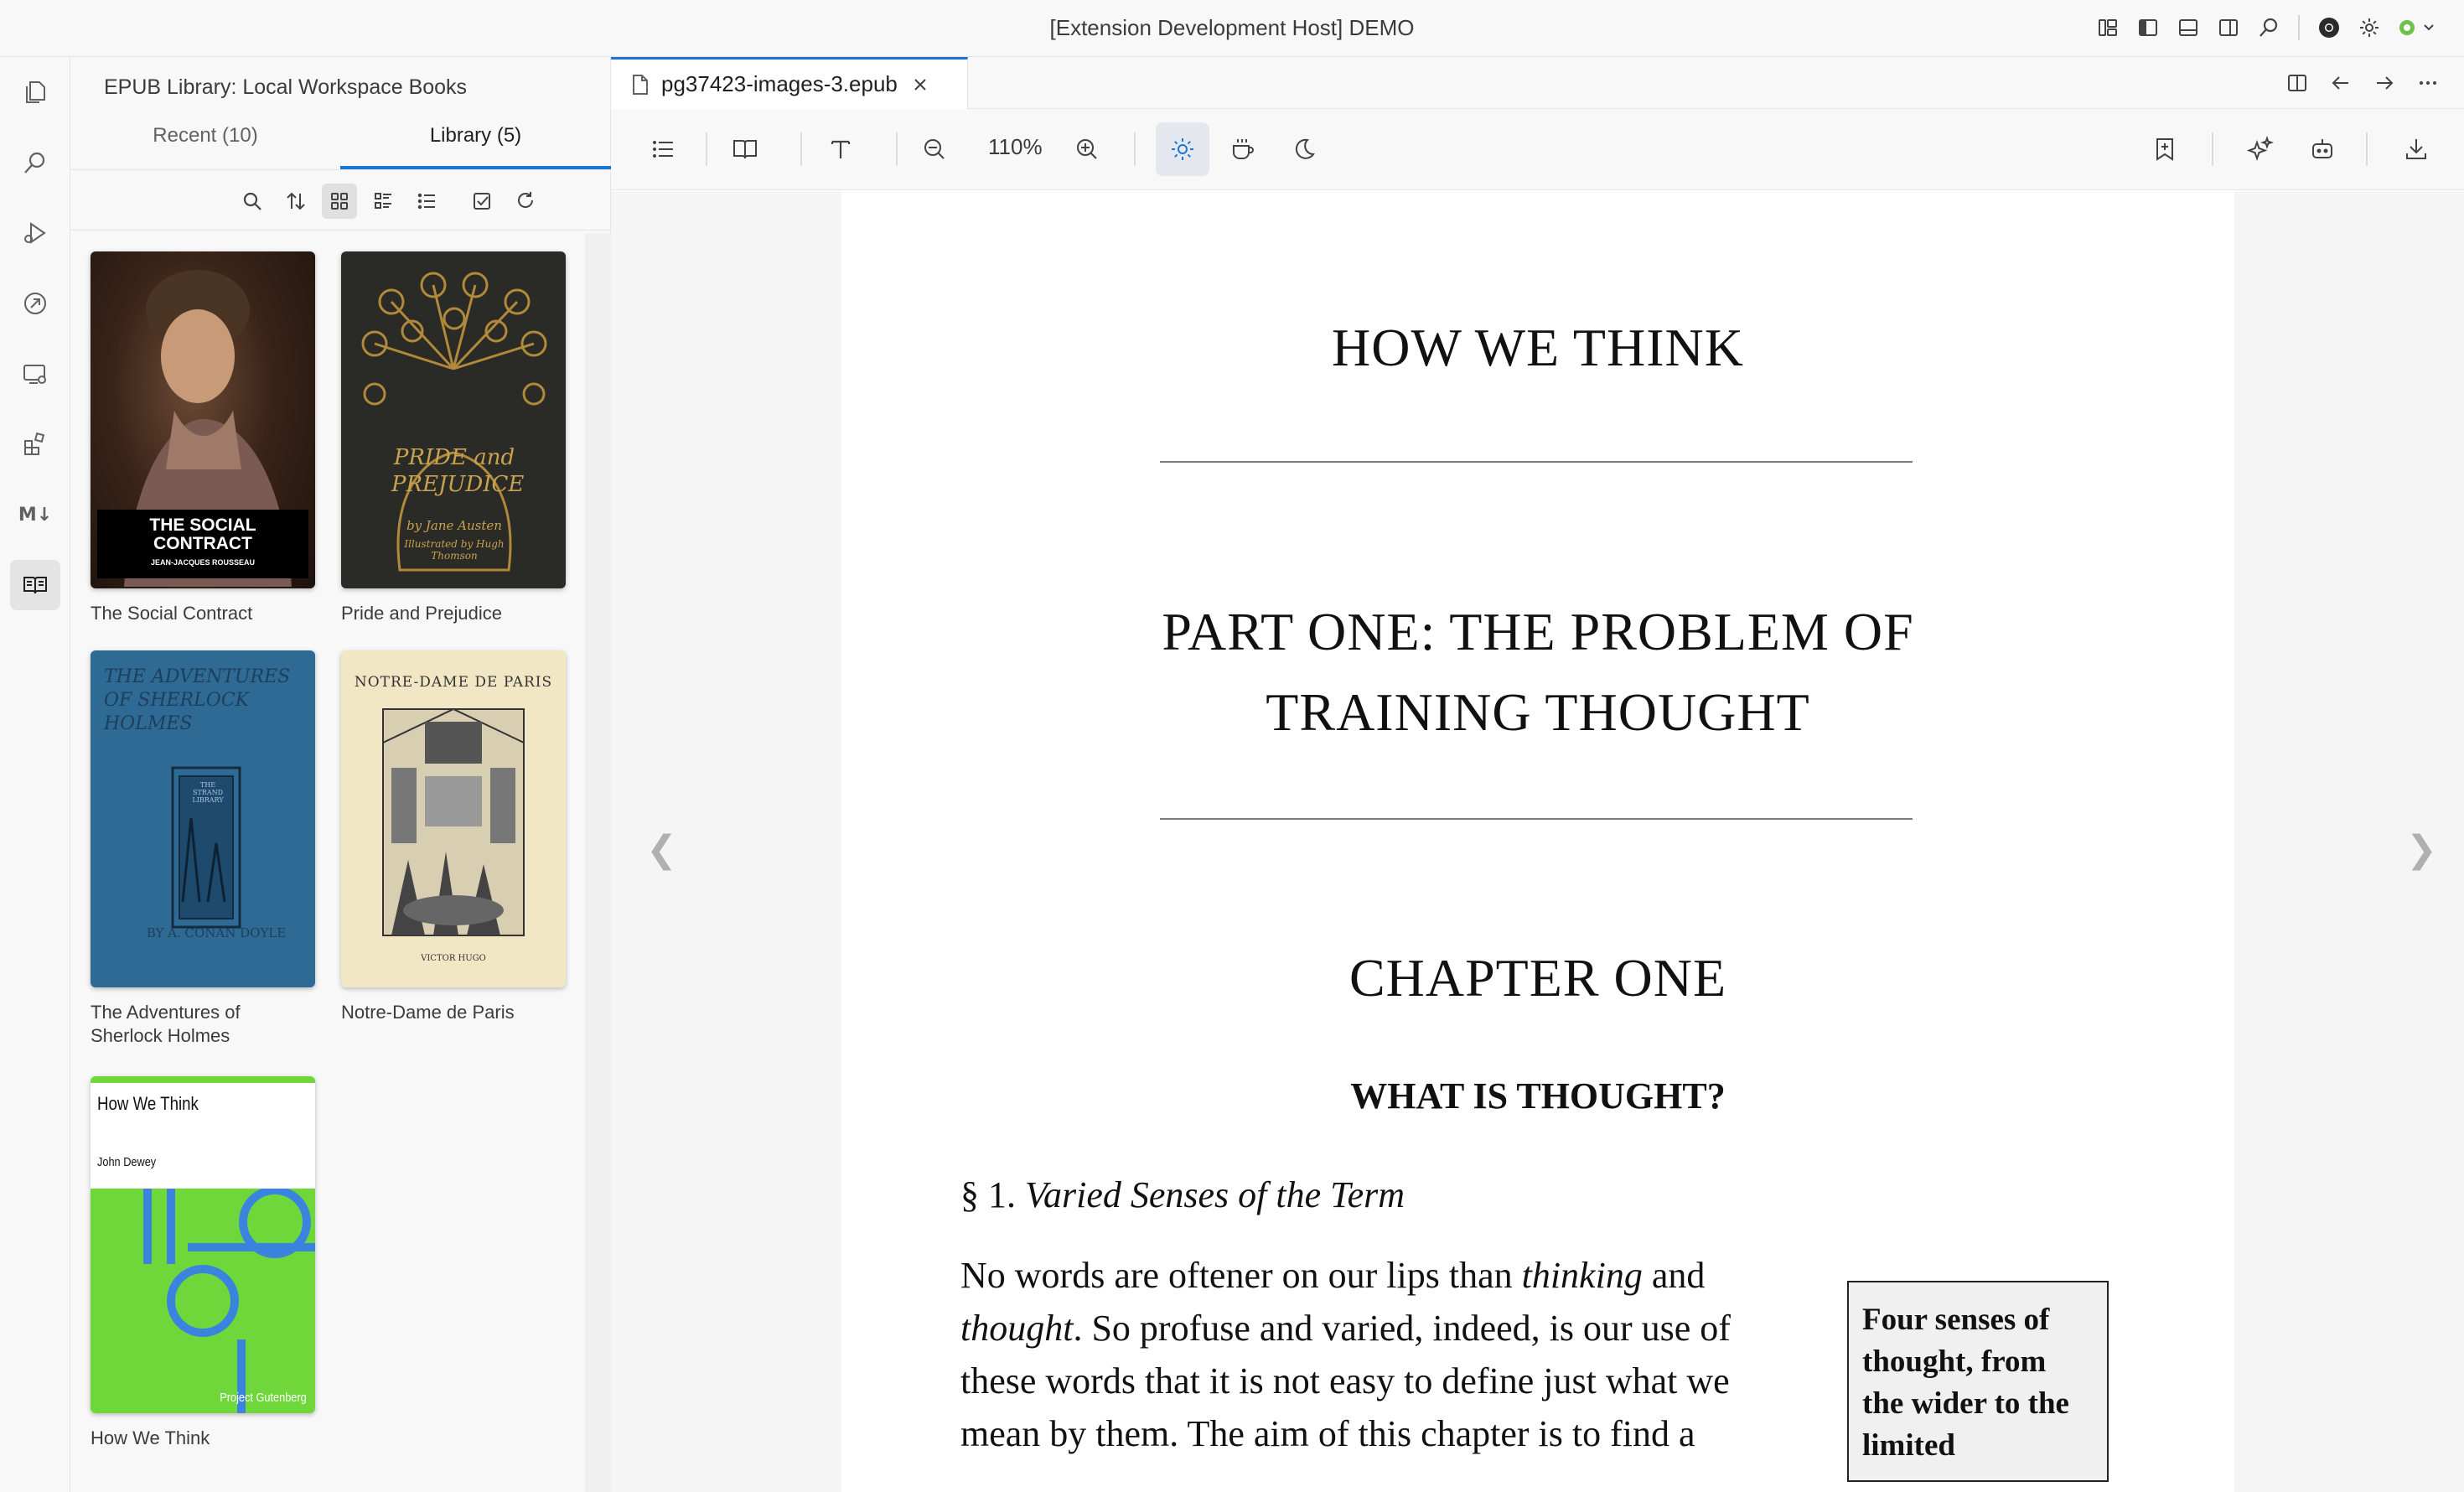  What do you see at coordinates (2362, 83) in the screenshot?
I see `editor-actions` at bounding box center [2362, 83].